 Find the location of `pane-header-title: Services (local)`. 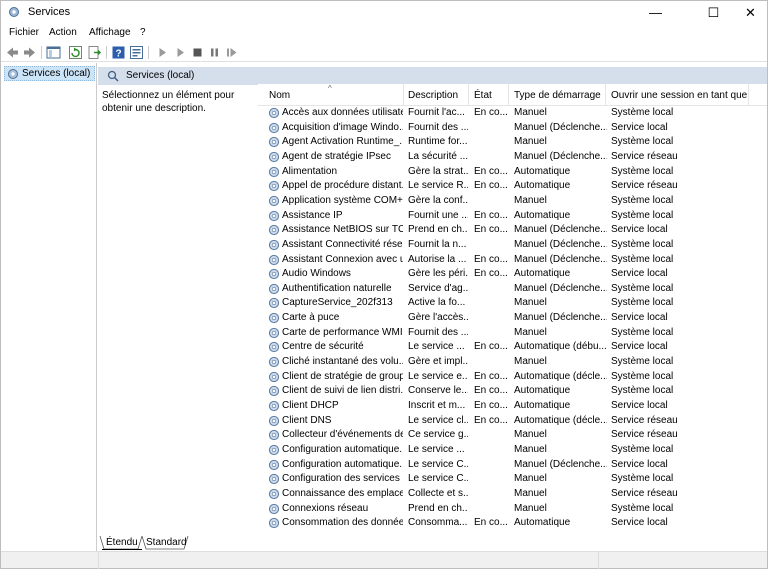

pane-header-title: Services (local) is located at coordinates (160, 75).